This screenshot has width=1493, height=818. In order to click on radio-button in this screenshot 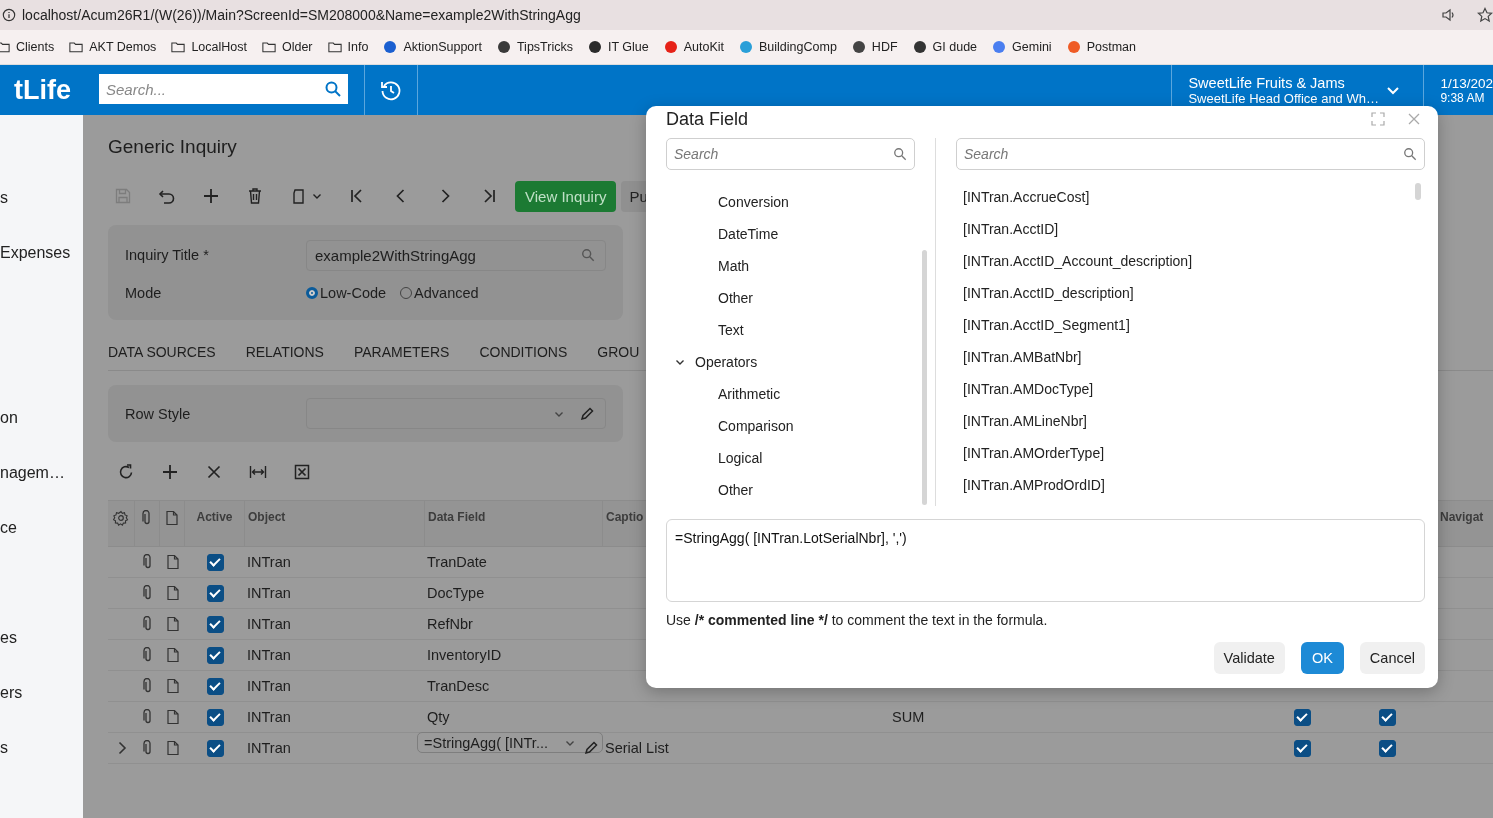, I will do `click(312, 293)`.